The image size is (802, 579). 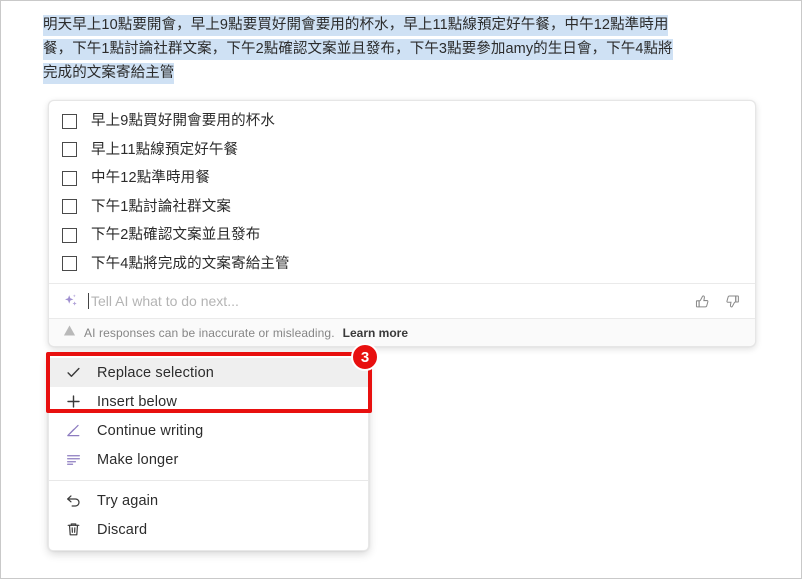 I want to click on ai-prompt-row, so click(x=402, y=300).